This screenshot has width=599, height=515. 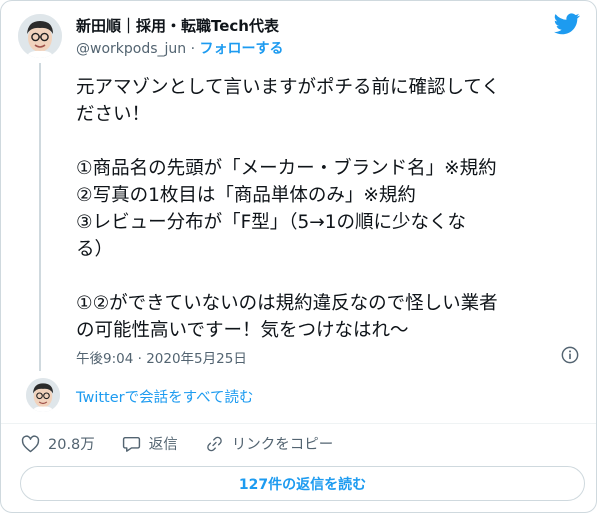 What do you see at coordinates (570, 355) in the screenshot?
I see `info-icon` at bounding box center [570, 355].